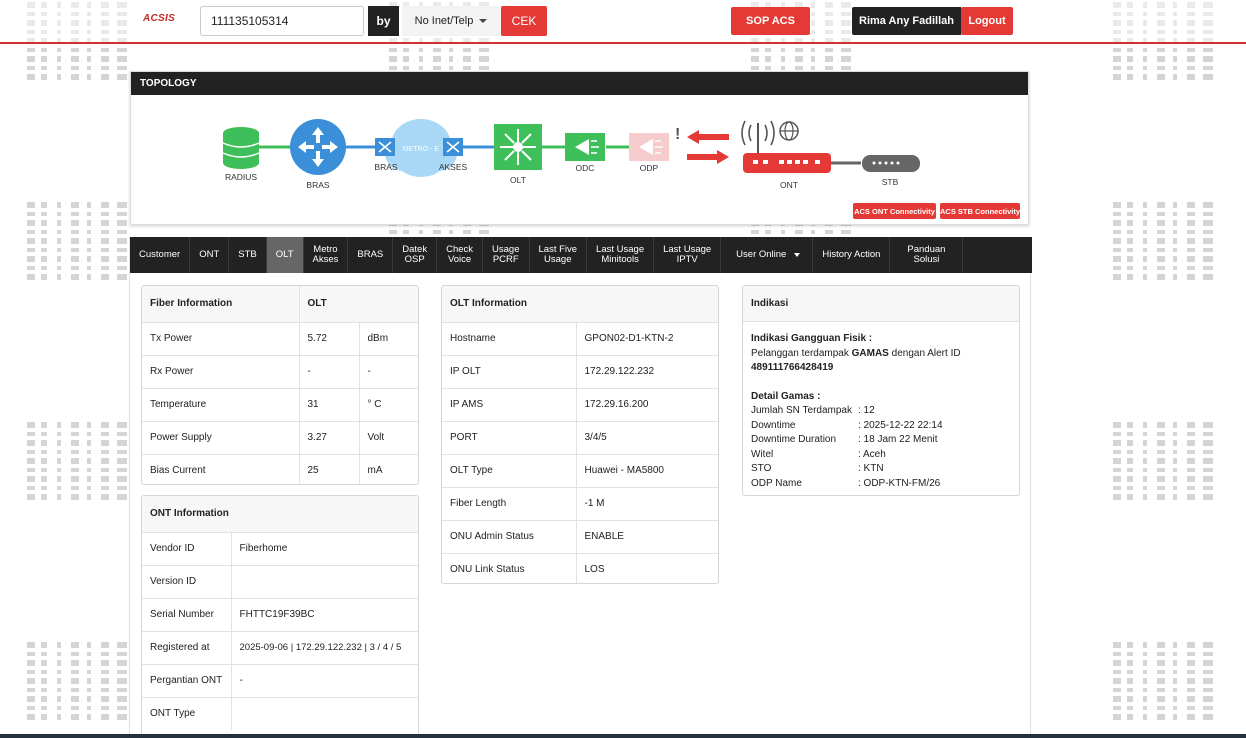 The width and height of the screenshot is (1246, 738). I want to click on acs-ont-connectivity-button: ACS ONT Connectivity, so click(894, 211).